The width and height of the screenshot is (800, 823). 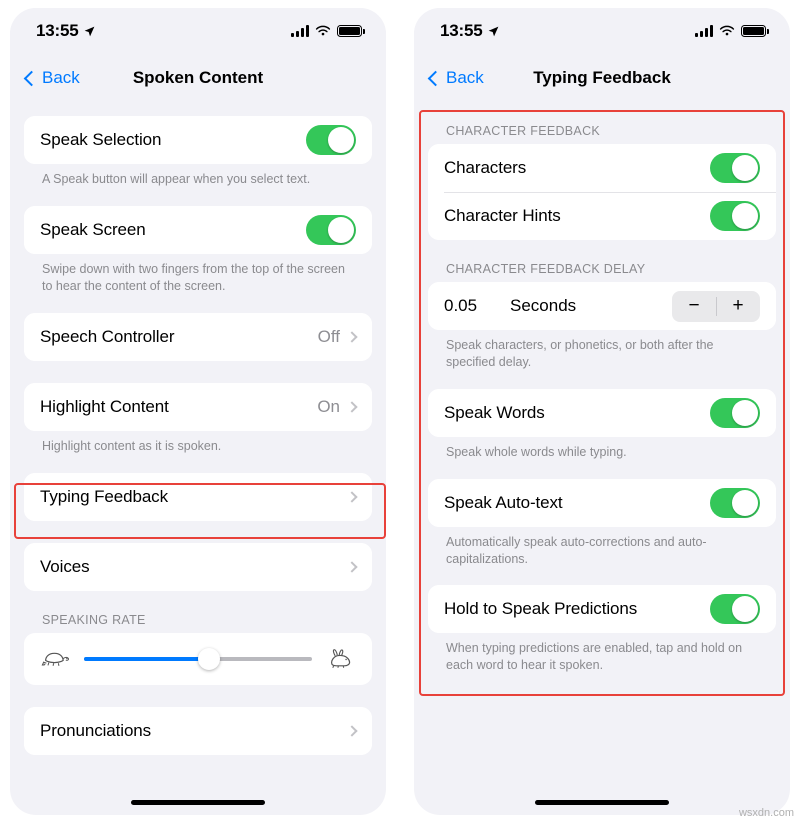 I want to click on row-label: Speech Controller, so click(x=107, y=336).